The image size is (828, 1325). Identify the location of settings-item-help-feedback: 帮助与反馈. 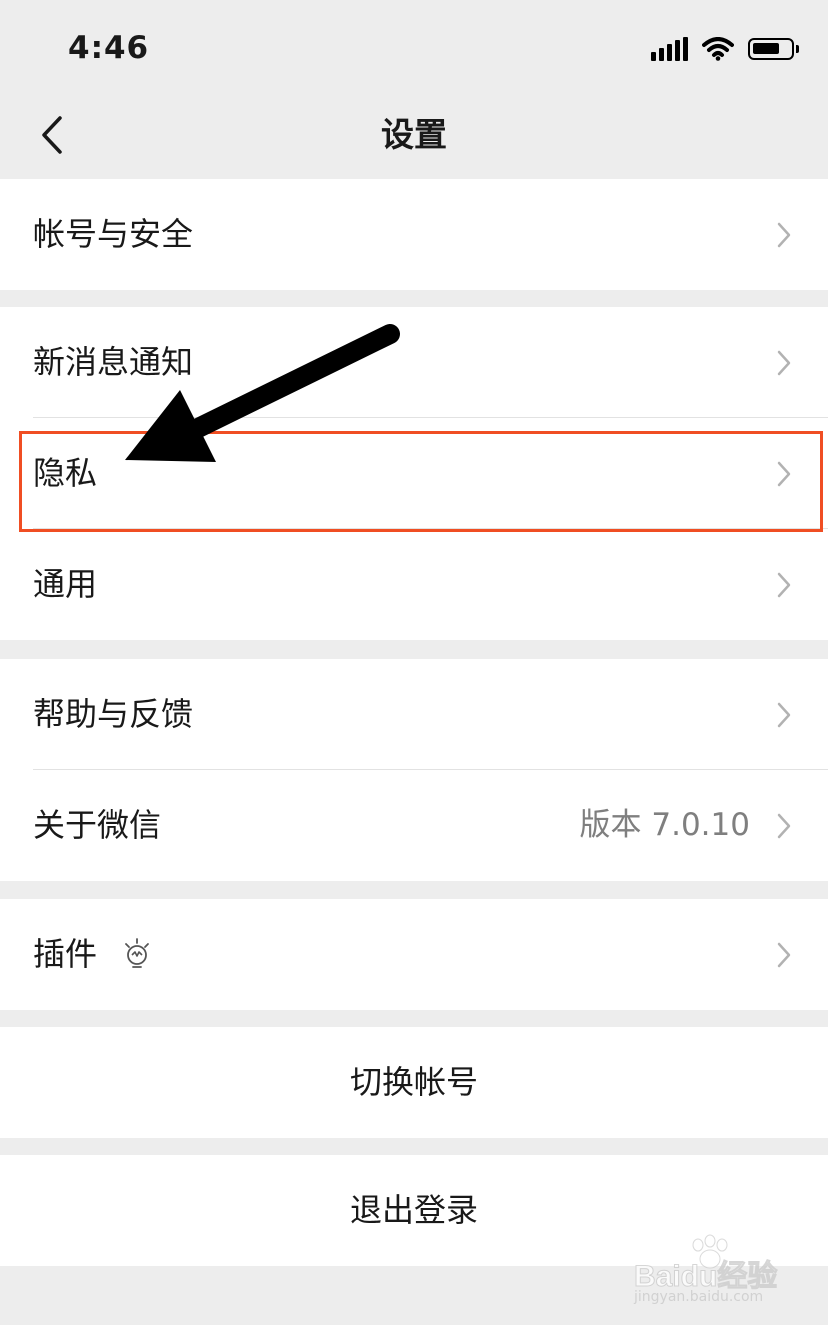
(414, 714).